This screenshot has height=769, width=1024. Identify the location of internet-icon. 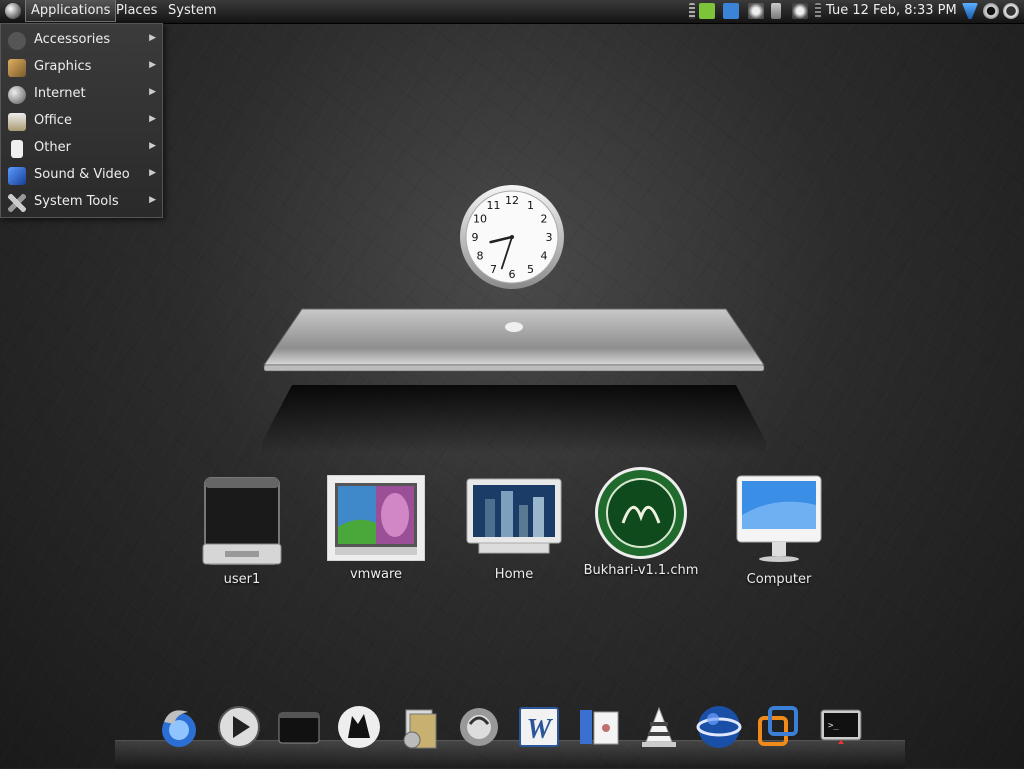
(17, 95).